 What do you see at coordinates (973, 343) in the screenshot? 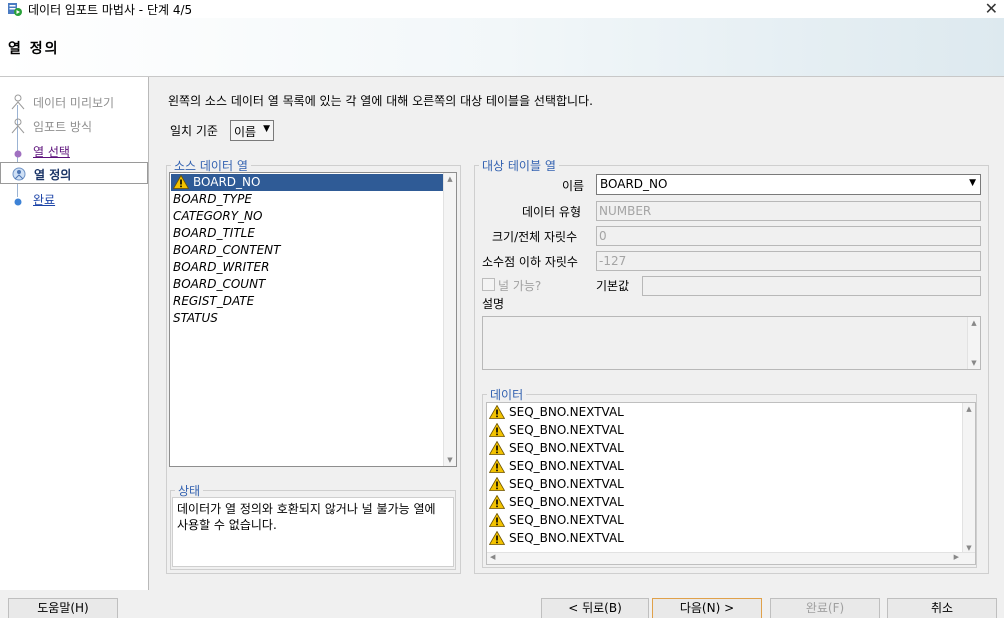
I see `comment-scrollbar: ▲ ▼` at bounding box center [973, 343].